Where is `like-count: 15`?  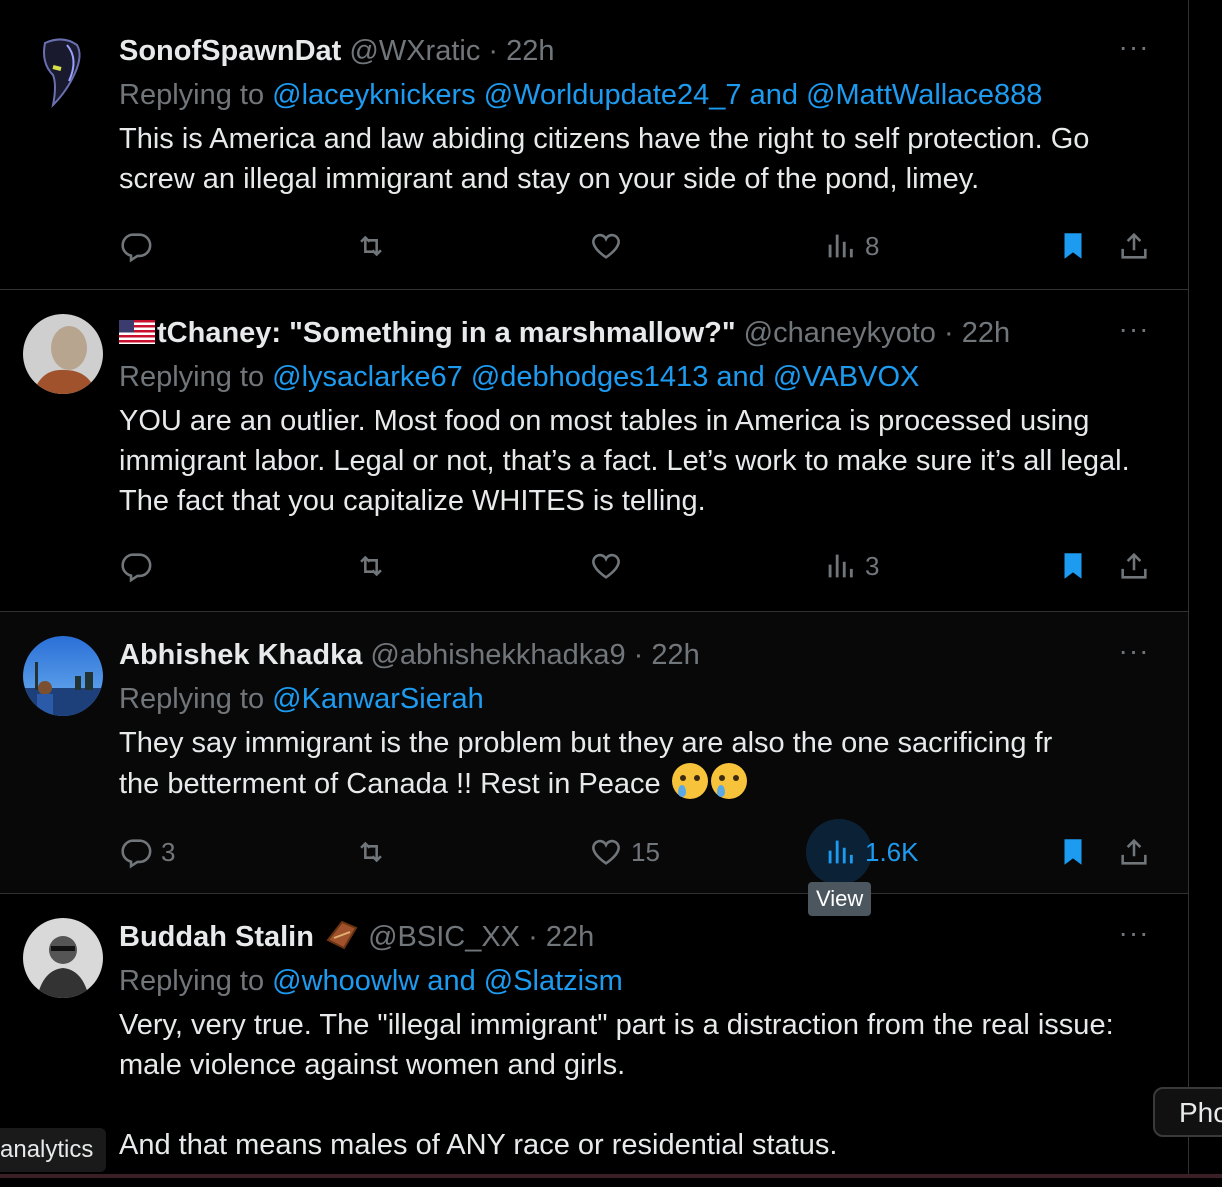
like-count: 15 is located at coordinates (645, 851).